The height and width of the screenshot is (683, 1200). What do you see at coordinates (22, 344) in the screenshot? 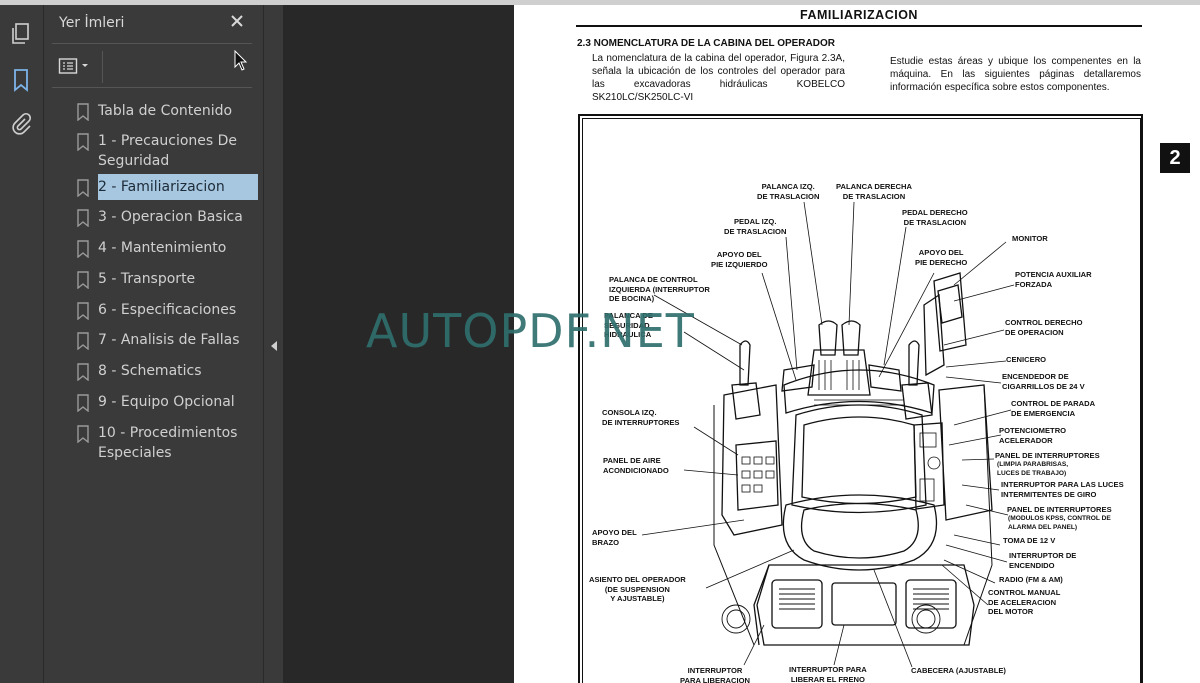
I see `tool-rail` at bounding box center [22, 344].